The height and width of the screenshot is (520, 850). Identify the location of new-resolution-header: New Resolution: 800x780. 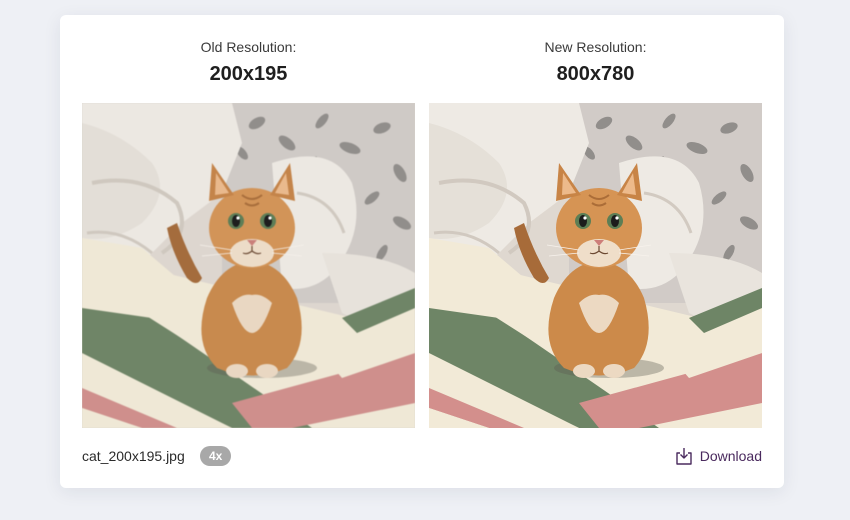
(595, 62).